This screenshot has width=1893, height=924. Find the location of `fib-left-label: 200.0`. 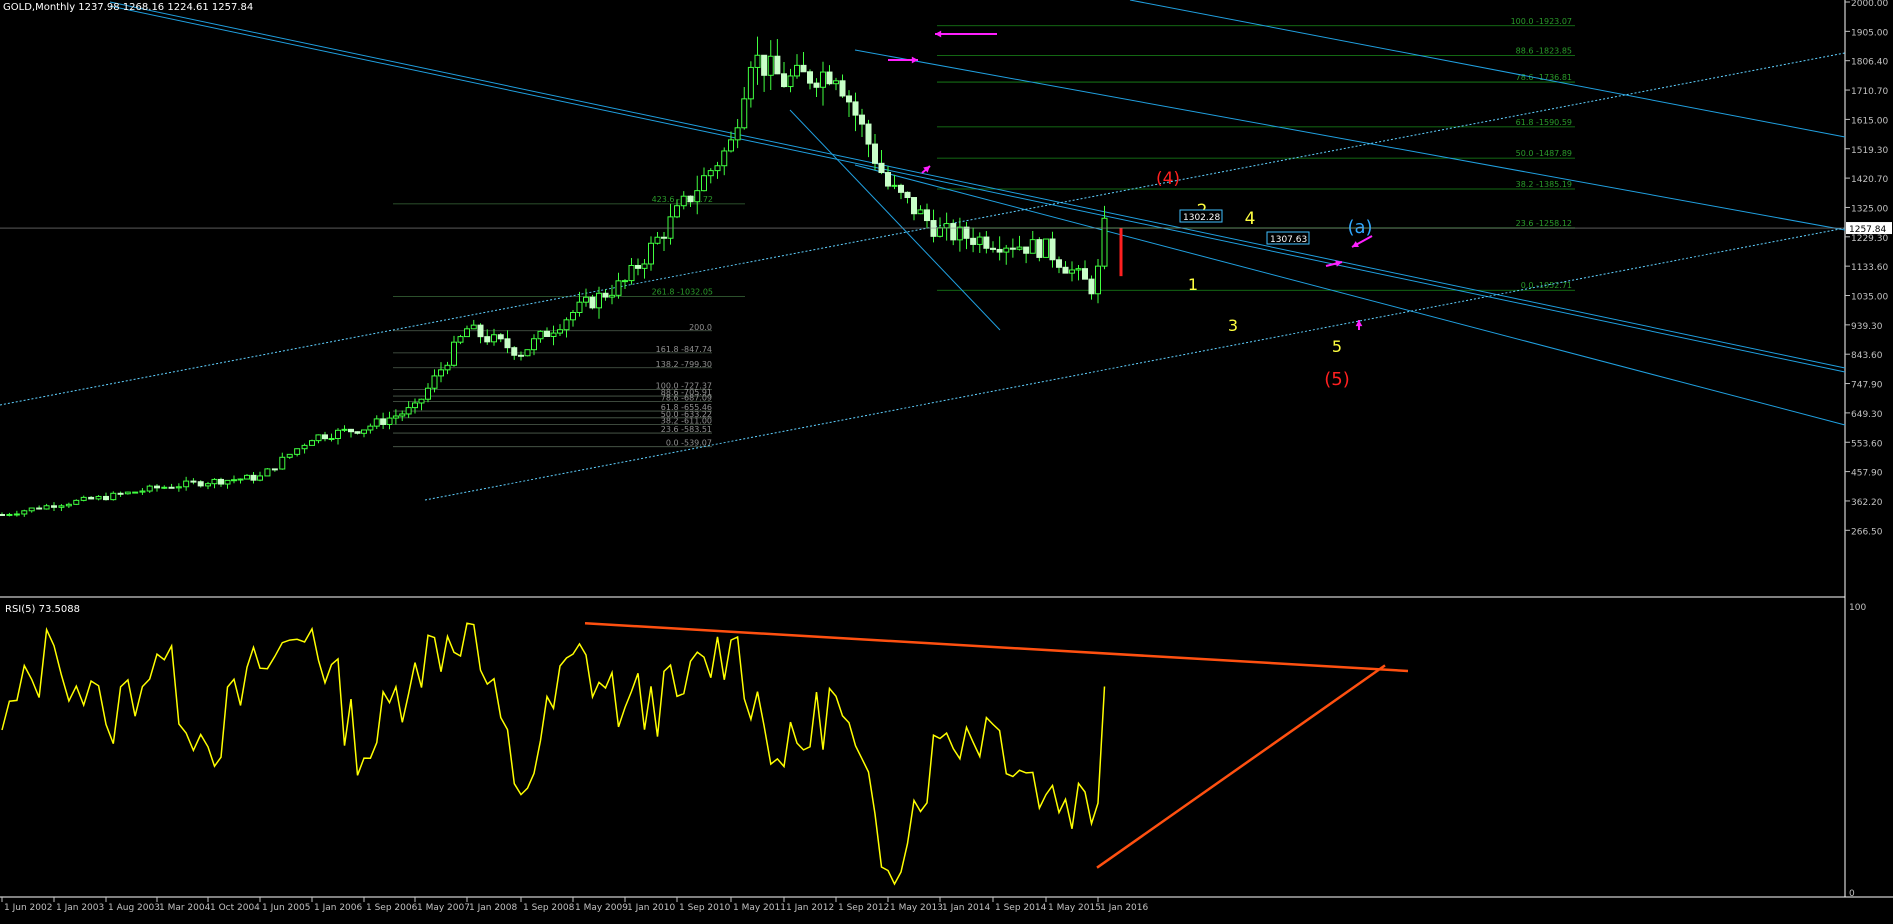

fib-left-label: 200.0 is located at coordinates (700, 327).